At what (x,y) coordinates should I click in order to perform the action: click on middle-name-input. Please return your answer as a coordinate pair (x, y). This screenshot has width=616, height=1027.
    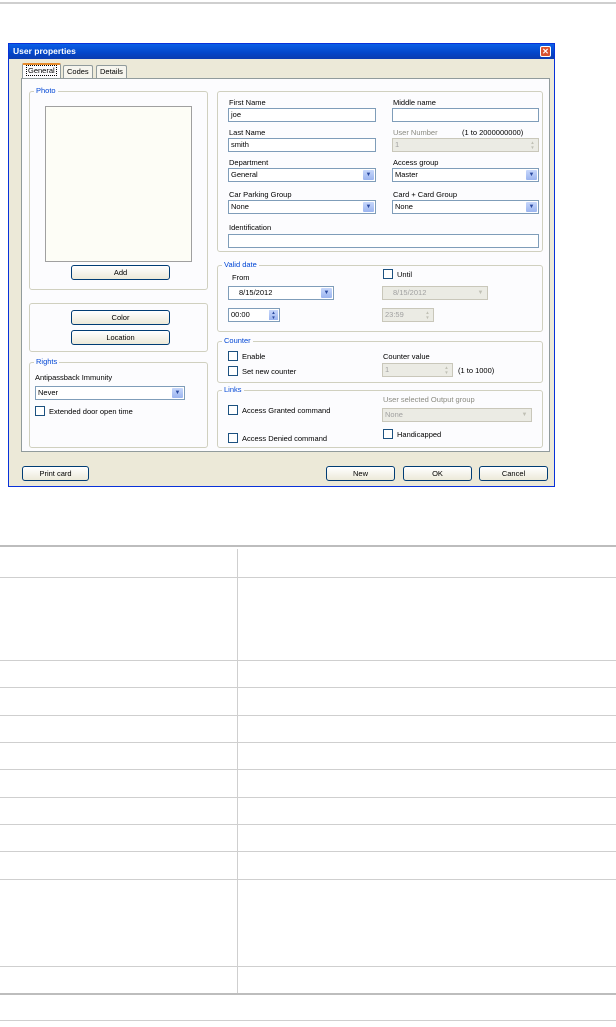
    Looking at the image, I should click on (465, 115).